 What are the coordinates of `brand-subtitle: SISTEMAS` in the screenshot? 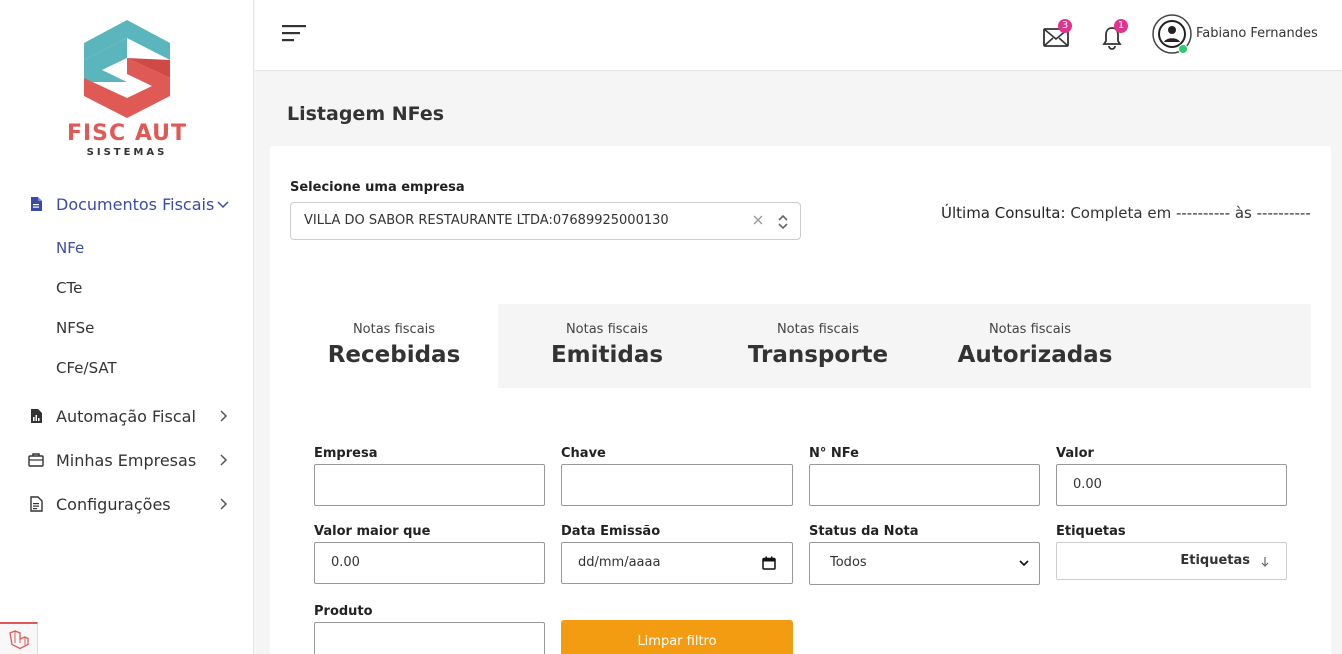 It's located at (127, 152).